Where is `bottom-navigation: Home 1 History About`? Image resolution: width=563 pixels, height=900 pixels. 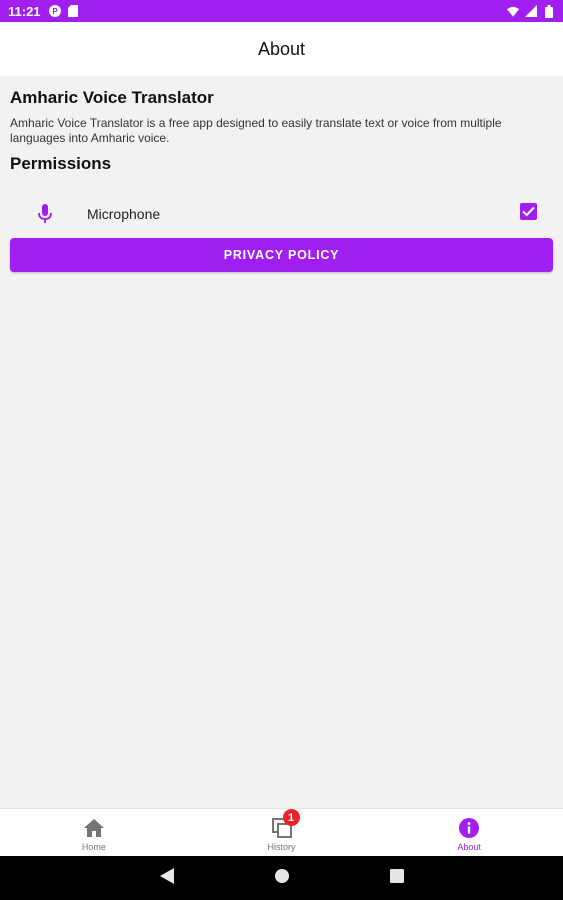 bottom-navigation: Home 1 History About is located at coordinates (281, 832).